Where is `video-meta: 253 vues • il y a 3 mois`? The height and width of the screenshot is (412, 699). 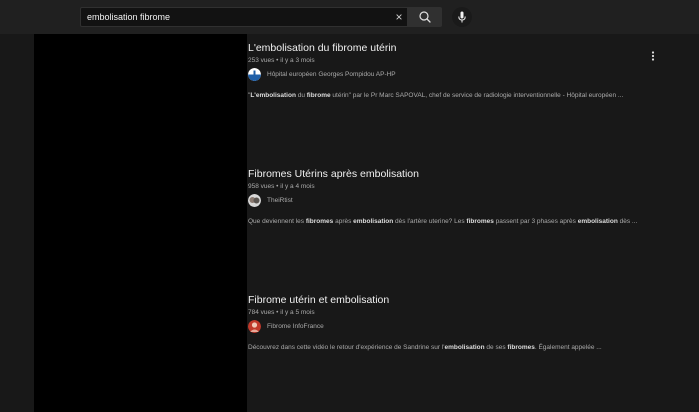
video-meta: 253 vues • il y a 3 mois is located at coordinates (281, 60).